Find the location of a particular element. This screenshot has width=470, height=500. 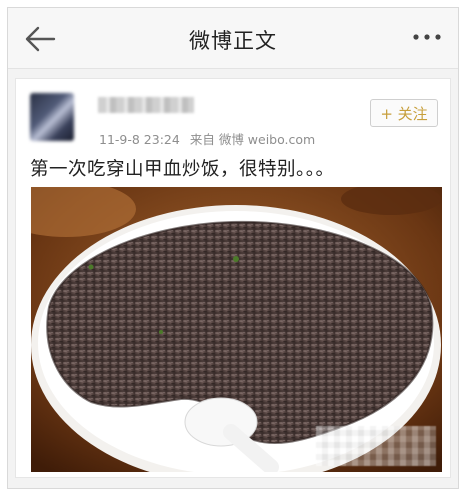

follow-button: + 关注 is located at coordinates (404, 113).